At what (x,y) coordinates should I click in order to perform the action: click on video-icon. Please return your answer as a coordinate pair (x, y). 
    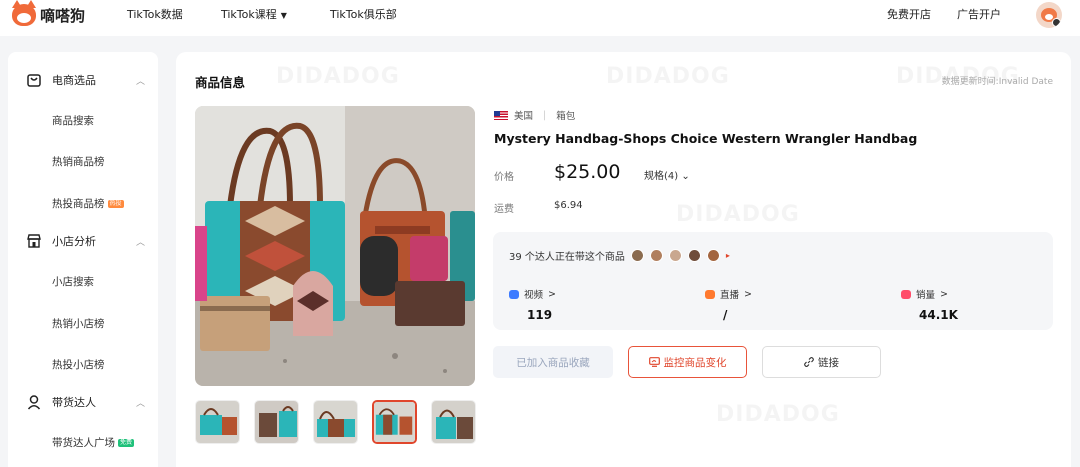
    Looking at the image, I should click on (514, 294).